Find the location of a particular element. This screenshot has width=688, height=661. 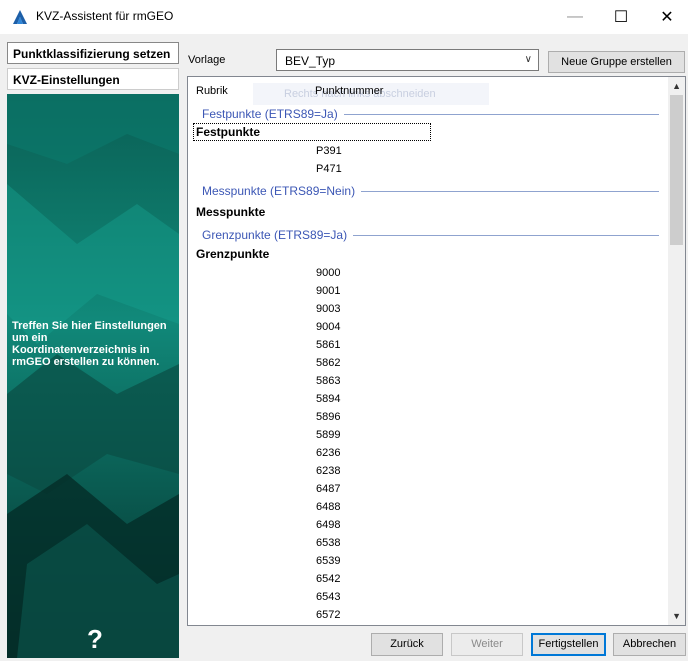

group-header-grenzpunkte: Grenzpunkte (ETRS89=Ja) is located at coordinates (430, 235).